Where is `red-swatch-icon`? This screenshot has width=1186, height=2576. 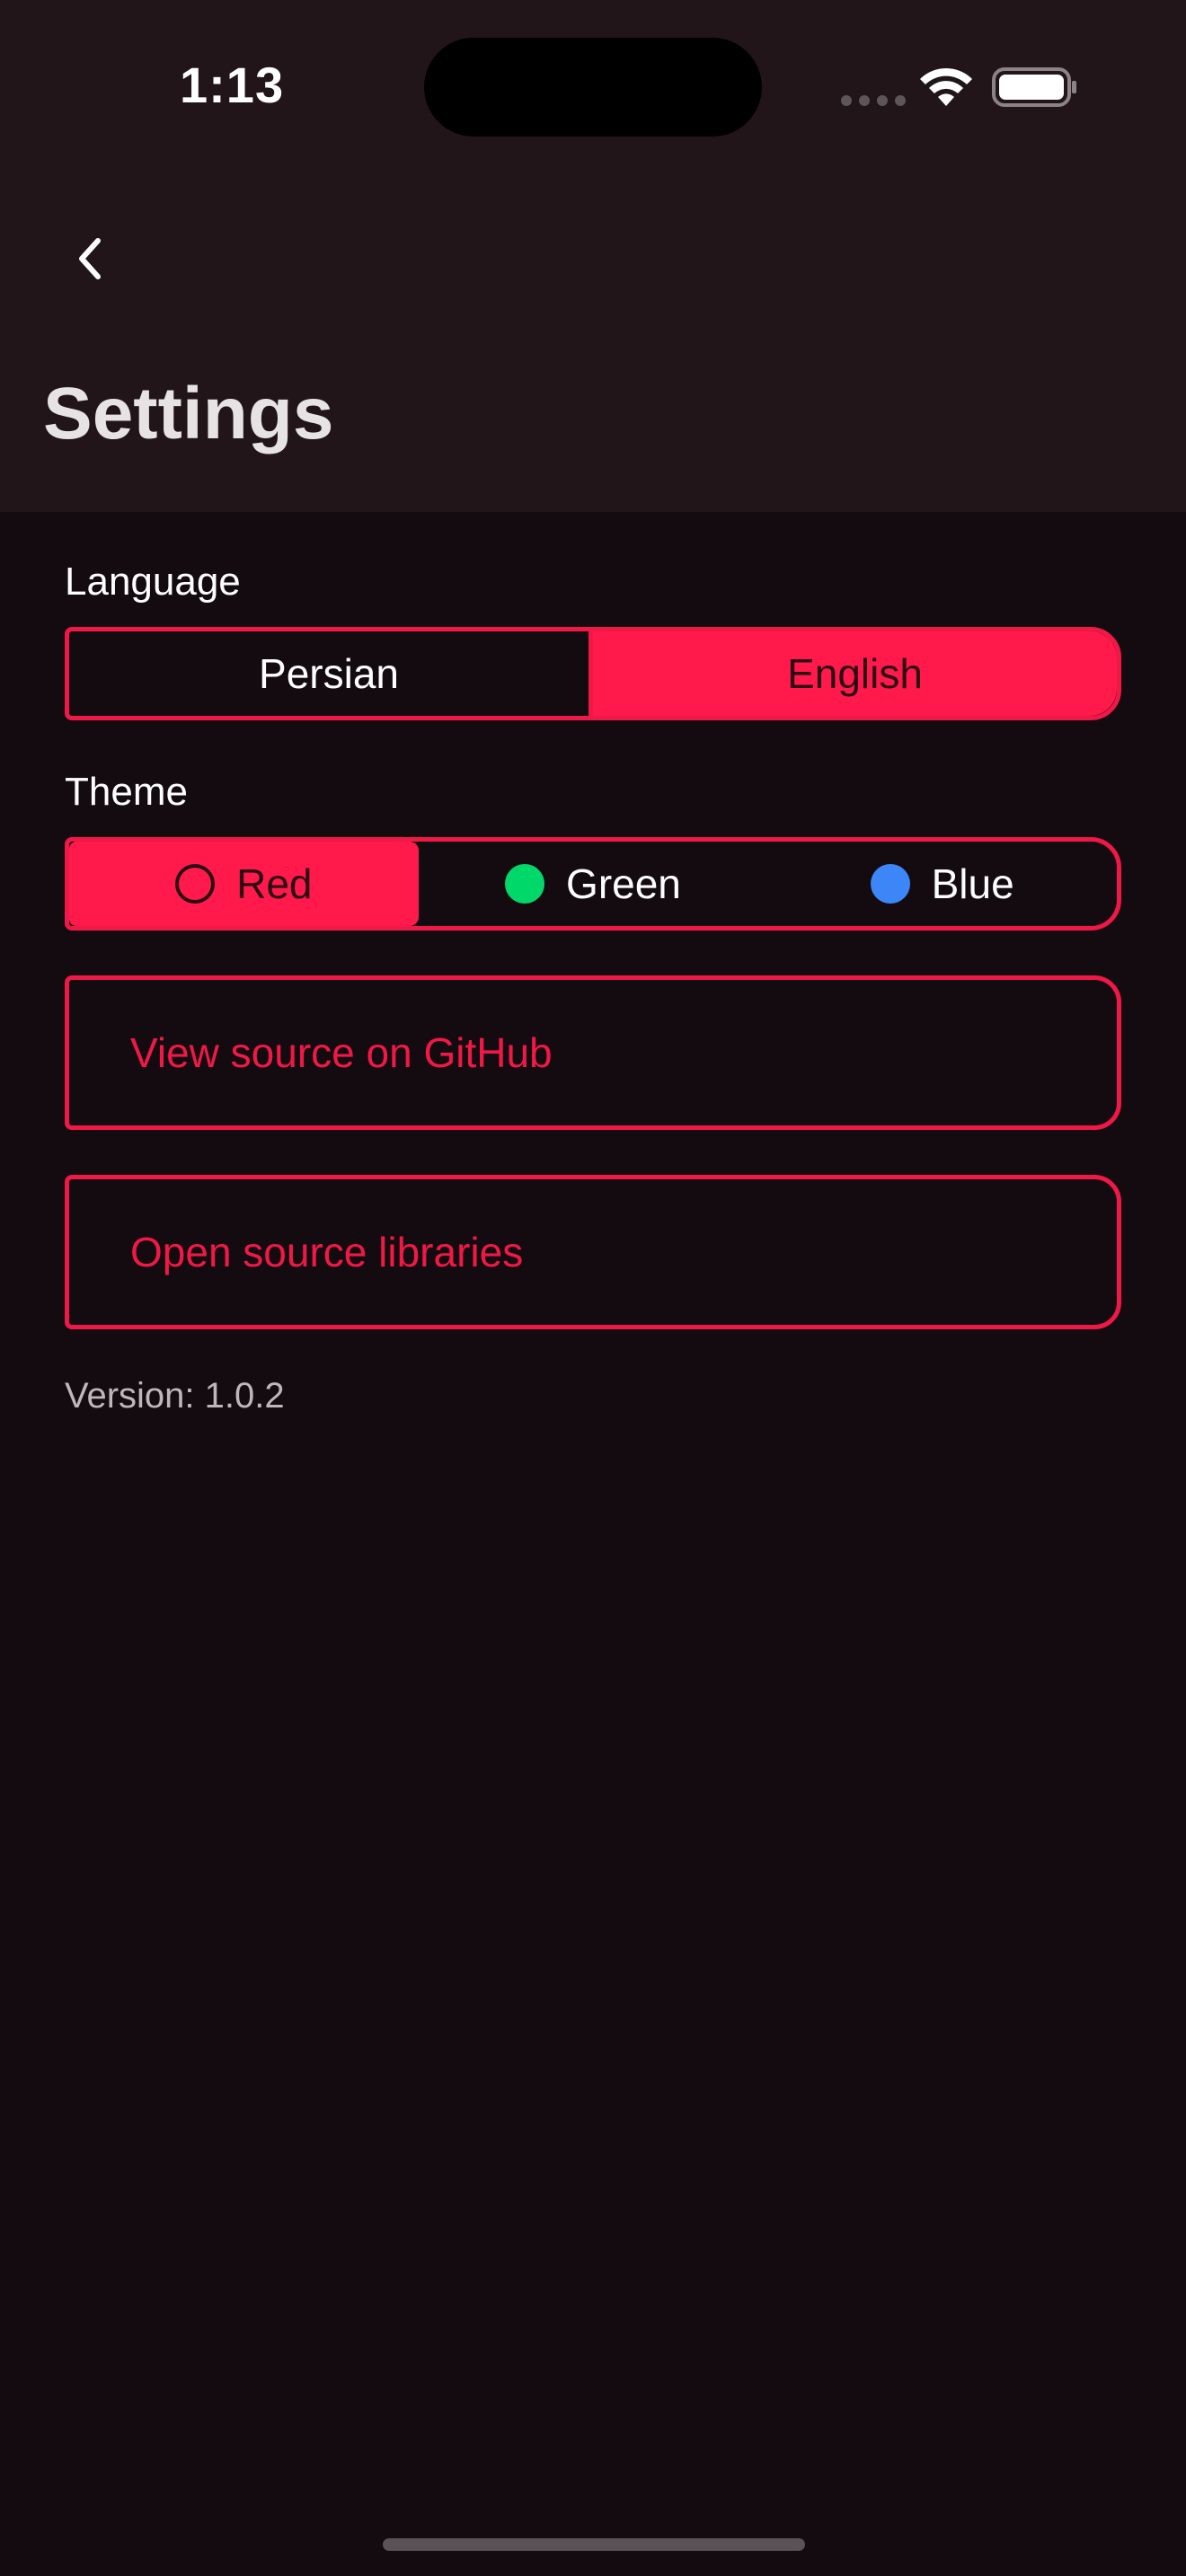
red-swatch-icon is located at coordinates (195, 884).